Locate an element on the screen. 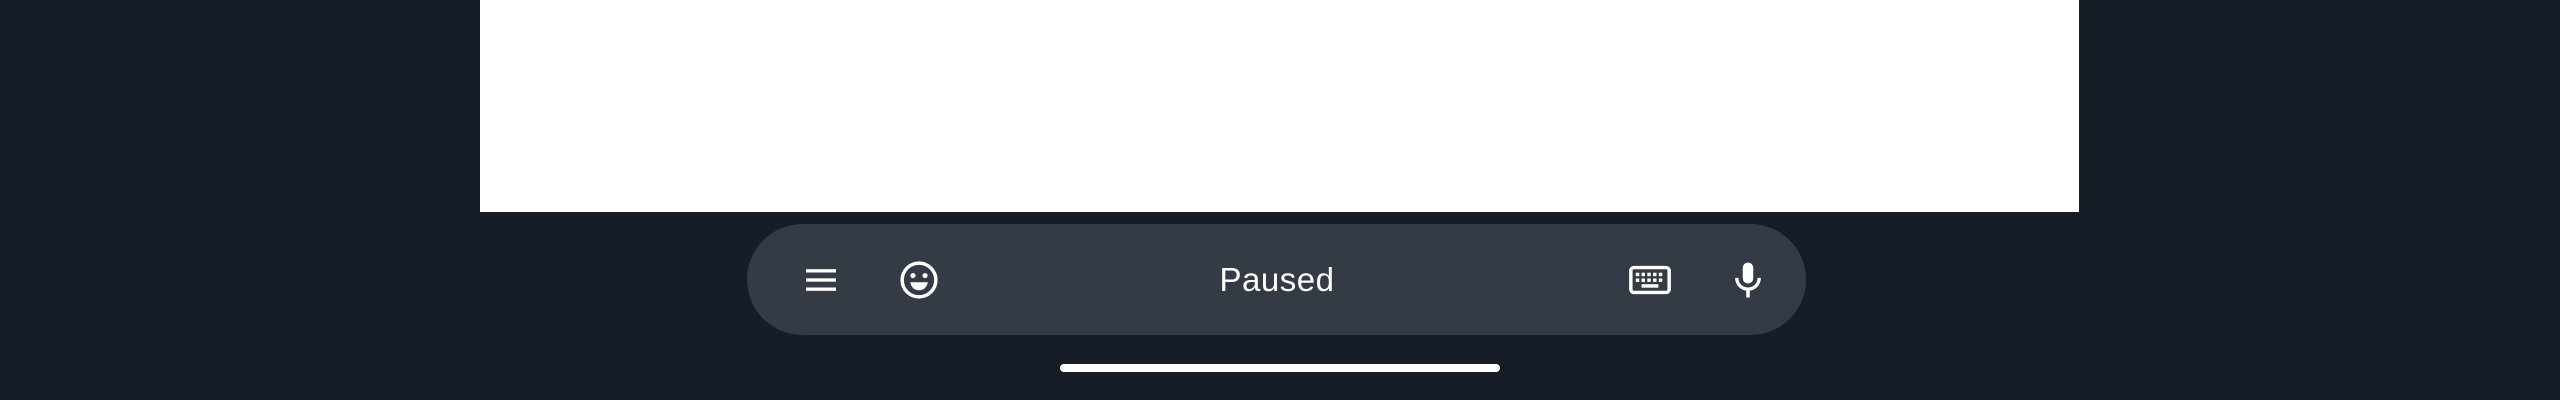 The height and width of the screenshot is (400, 2560). bottom-toolbar: Paused is located at coordinates (1276, 279).